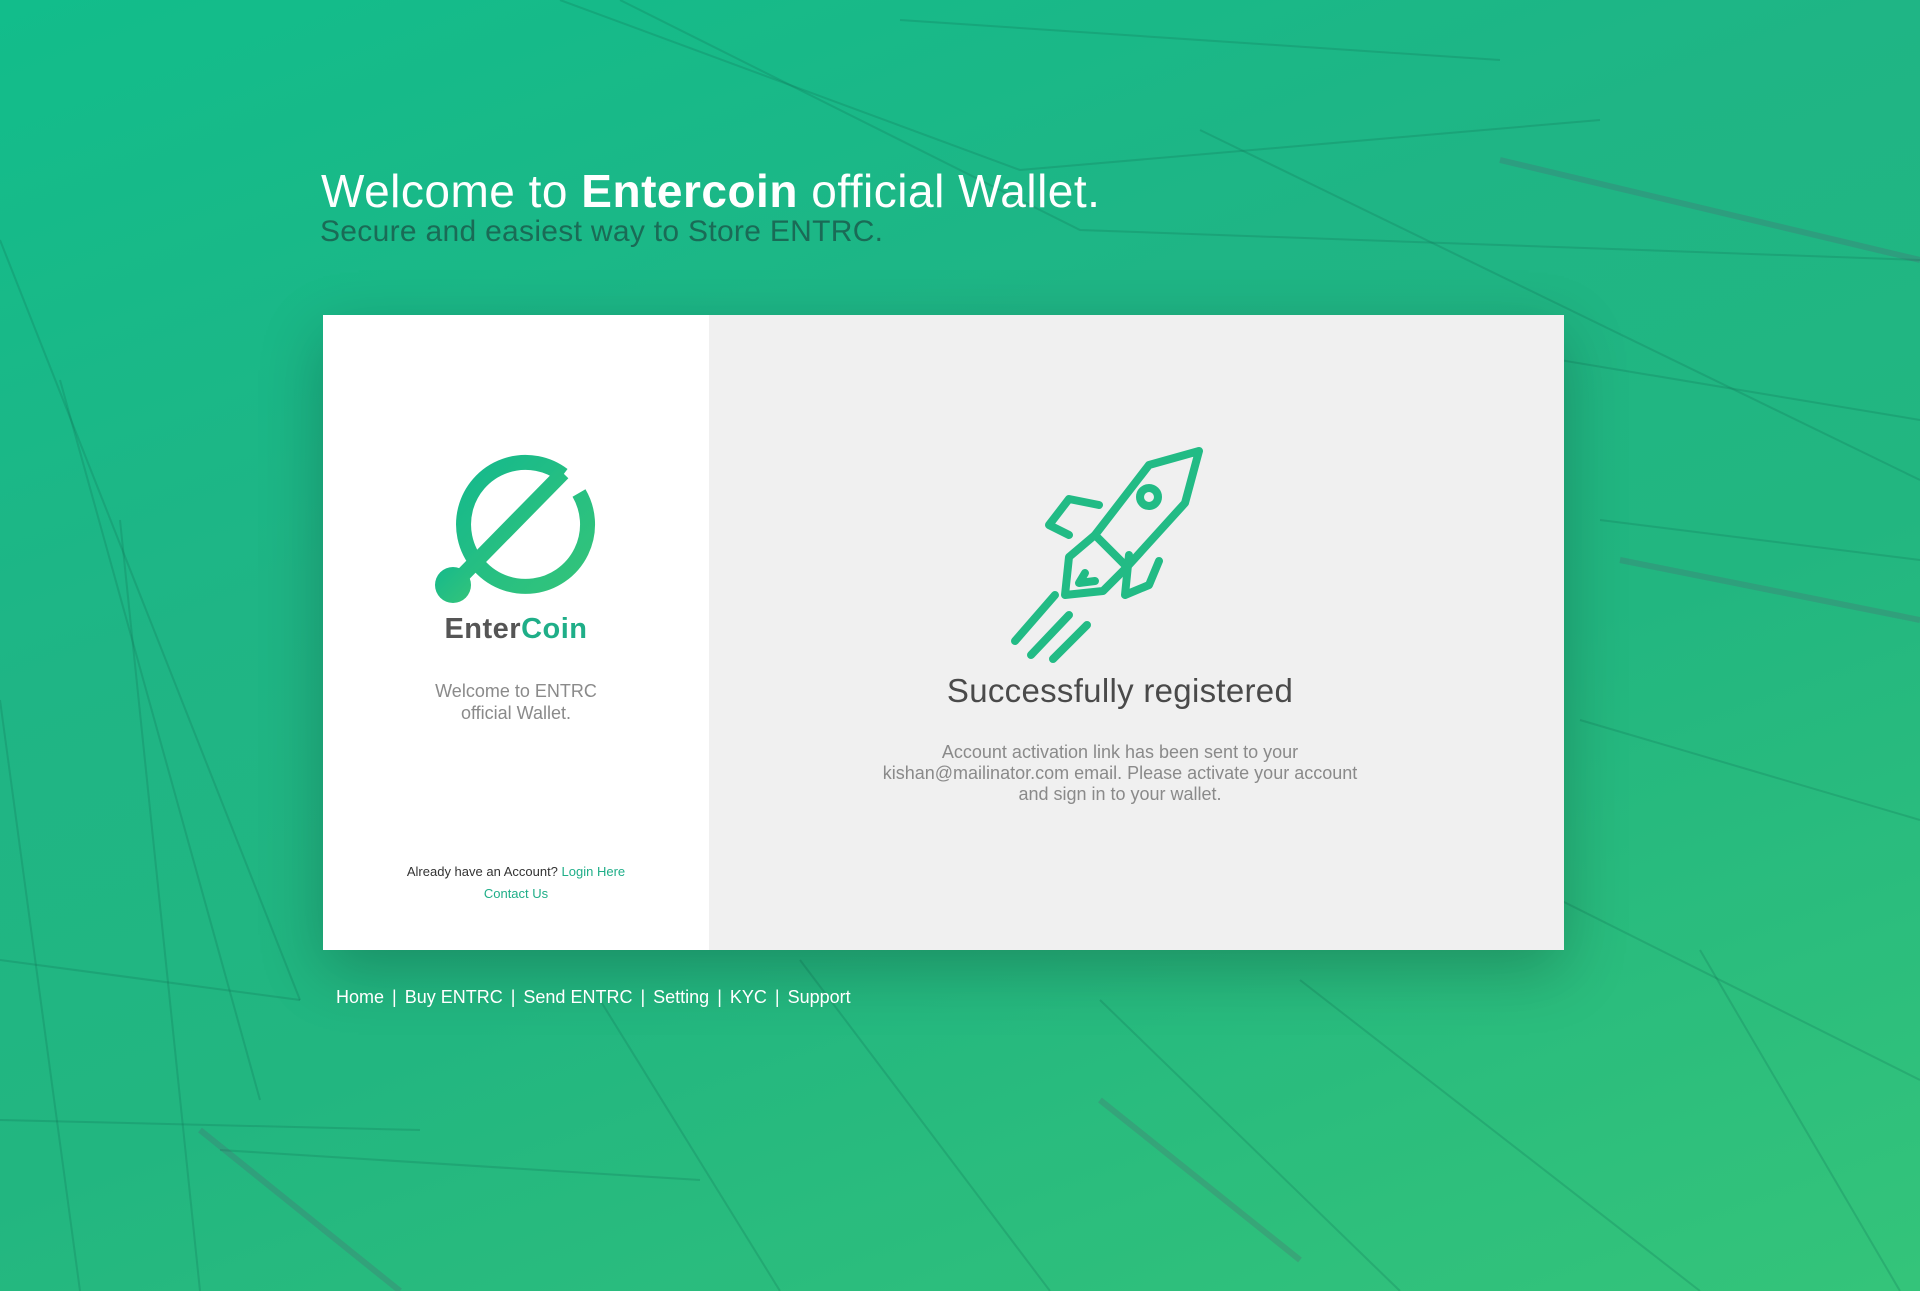 The image size is (1920, 1291). I want to click on nav-home: Home, so click(360, 997).